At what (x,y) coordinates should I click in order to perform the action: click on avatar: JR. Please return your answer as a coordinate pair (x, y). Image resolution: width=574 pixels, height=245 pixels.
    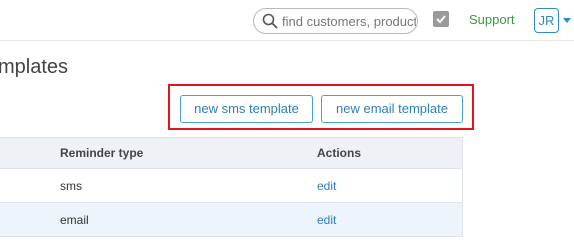
    Looking at the image, I should click on (546, 20).